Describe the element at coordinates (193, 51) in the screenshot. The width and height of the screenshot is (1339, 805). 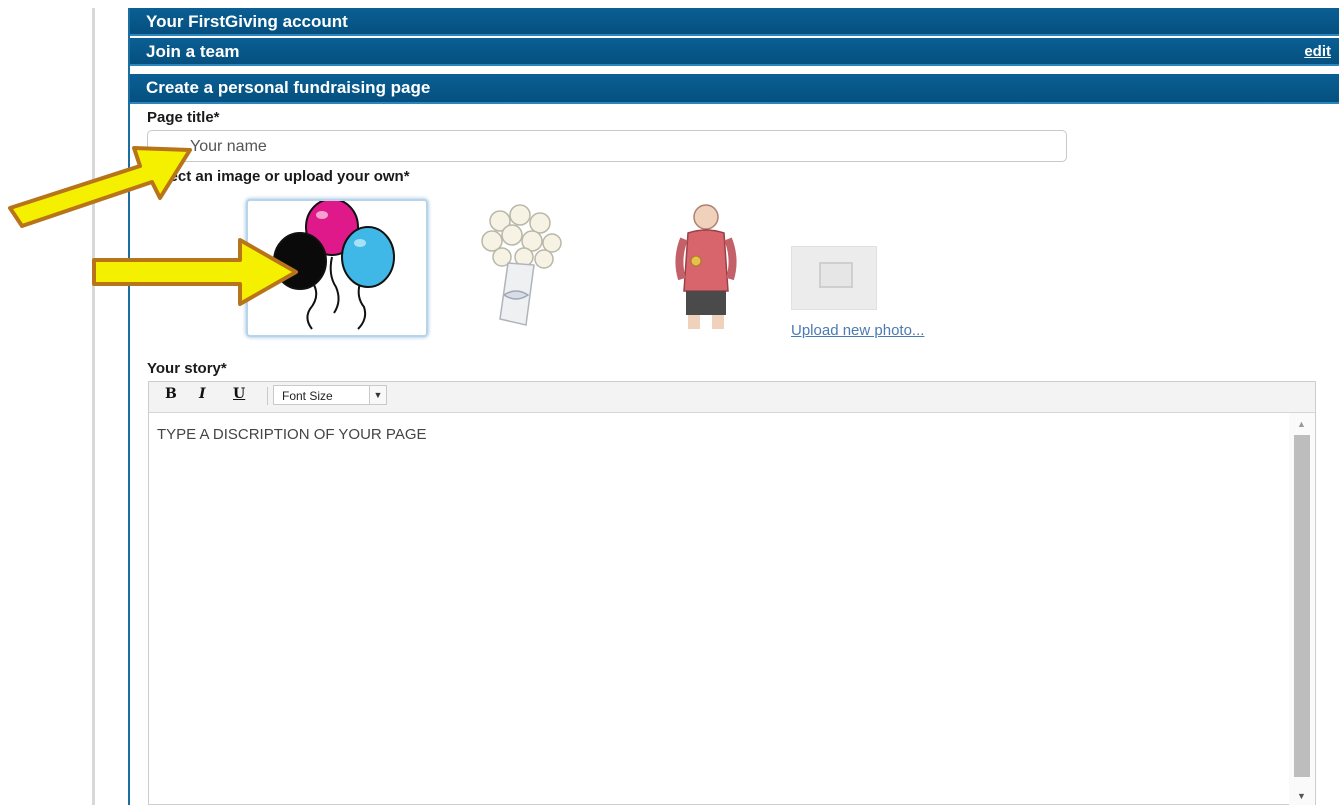
I see `section-header-join-team-label: Join a team` at that location.